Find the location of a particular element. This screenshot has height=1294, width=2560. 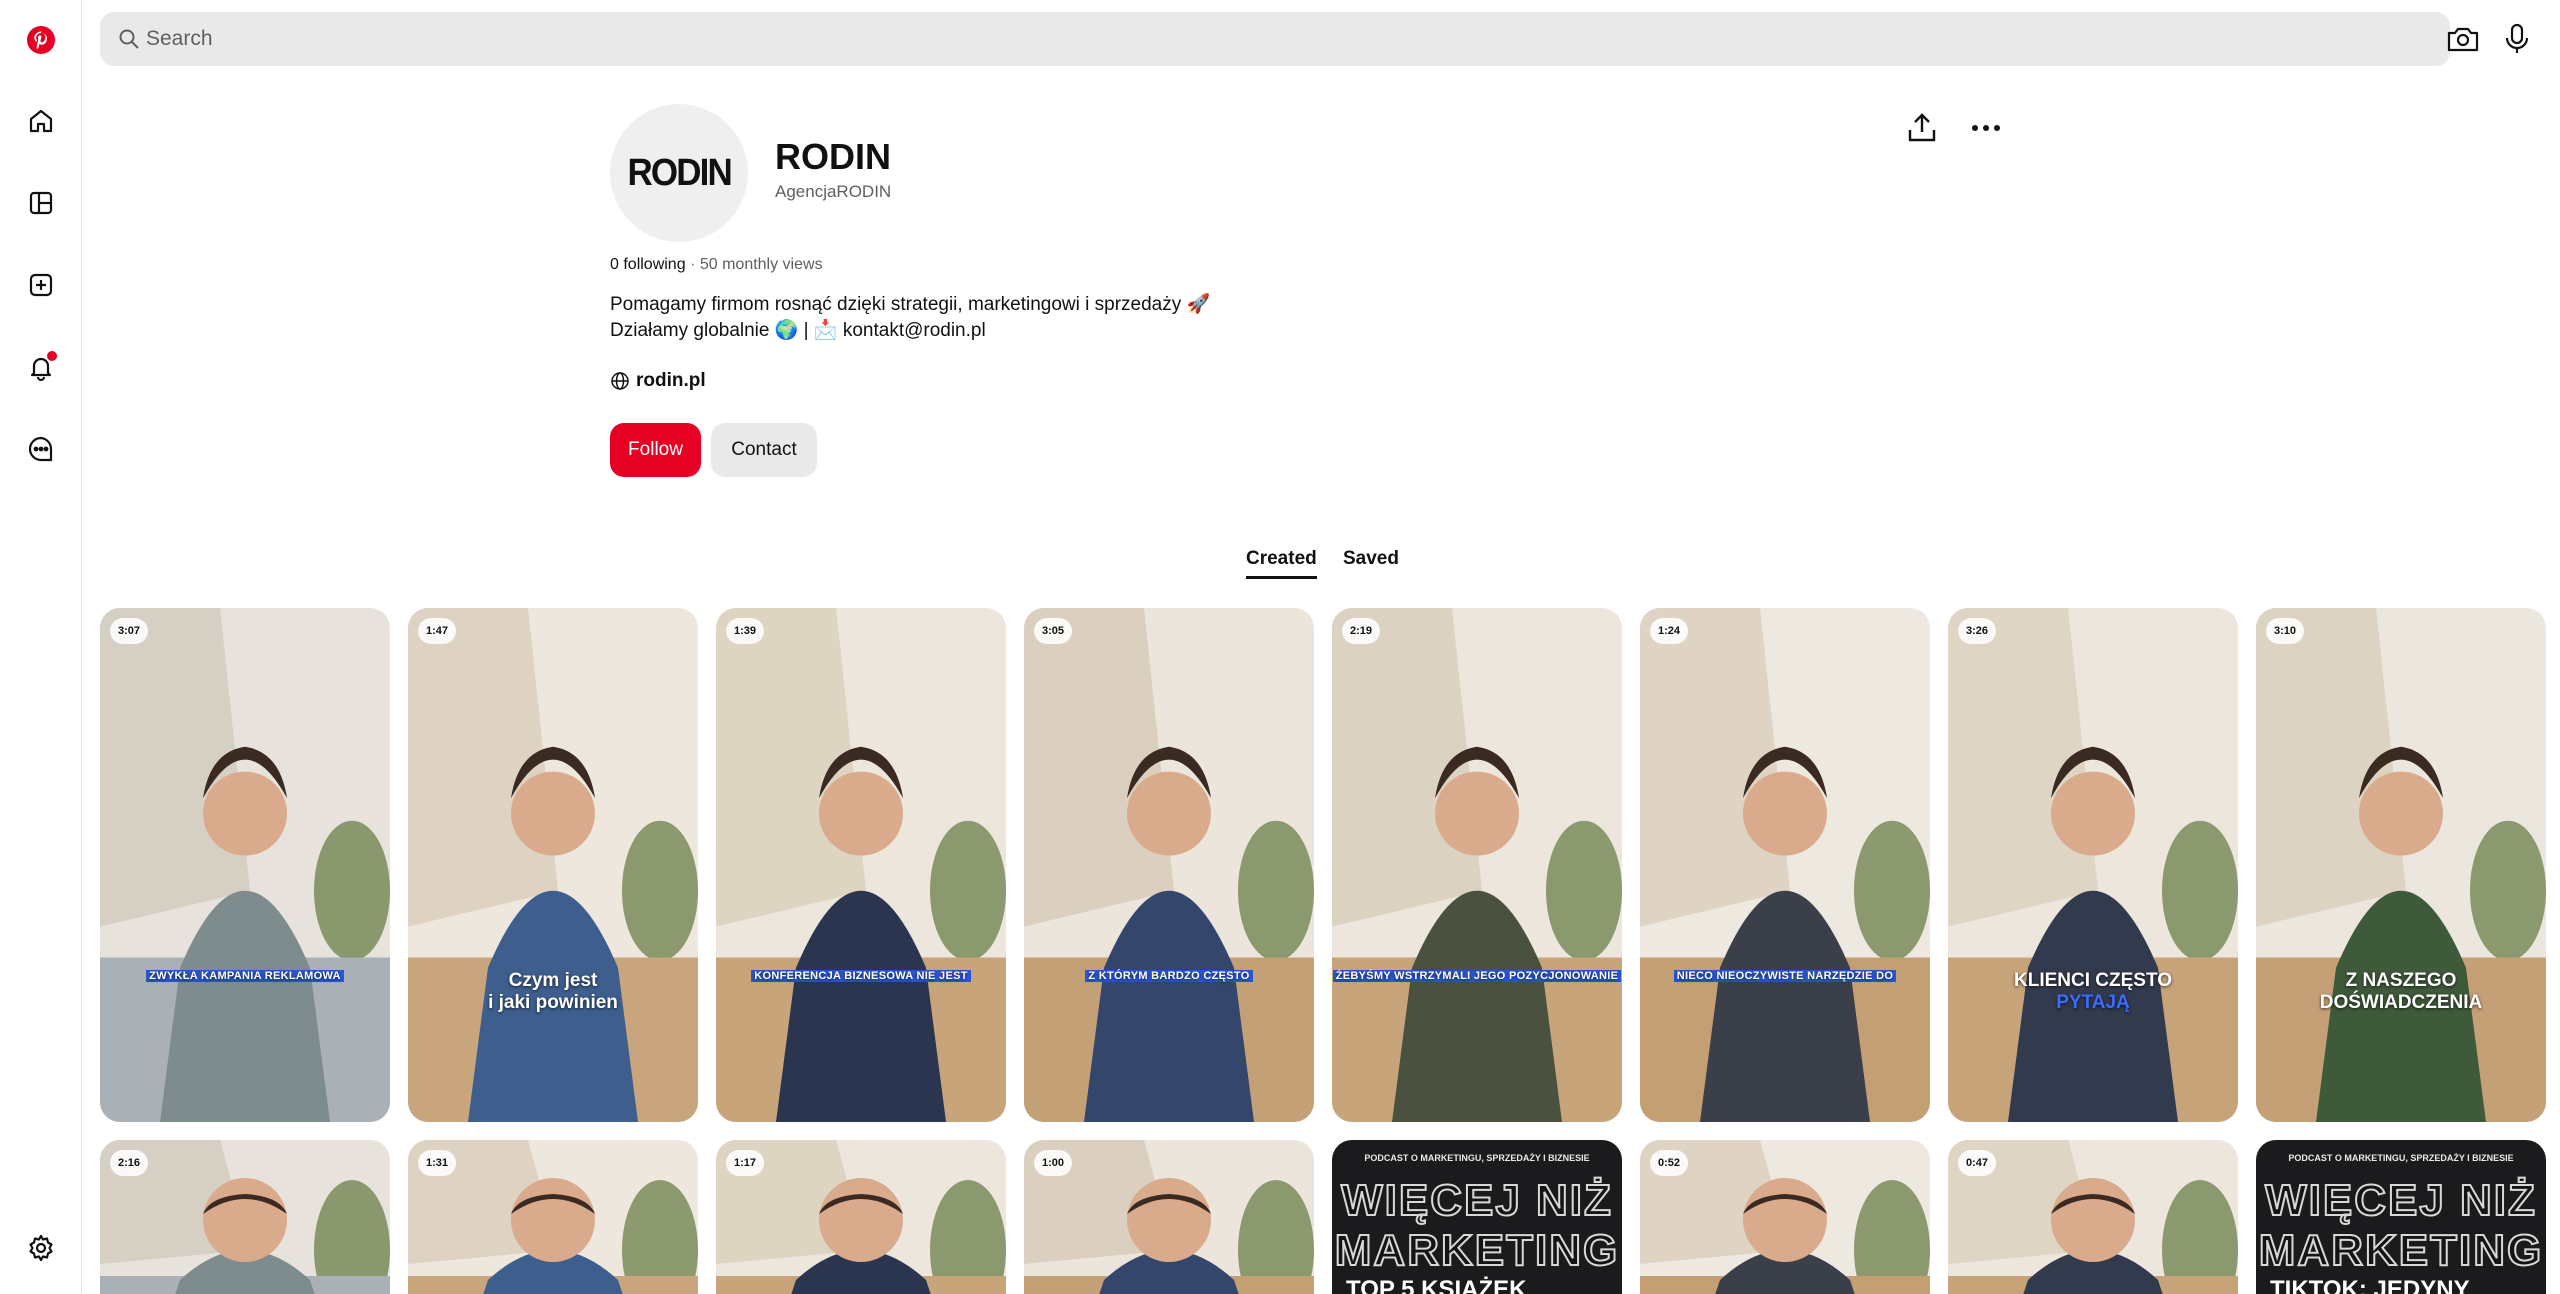

pin-caption: ZWYKŁA KAMPANIA REKLAMOWA is located at coordinates (245, 976).